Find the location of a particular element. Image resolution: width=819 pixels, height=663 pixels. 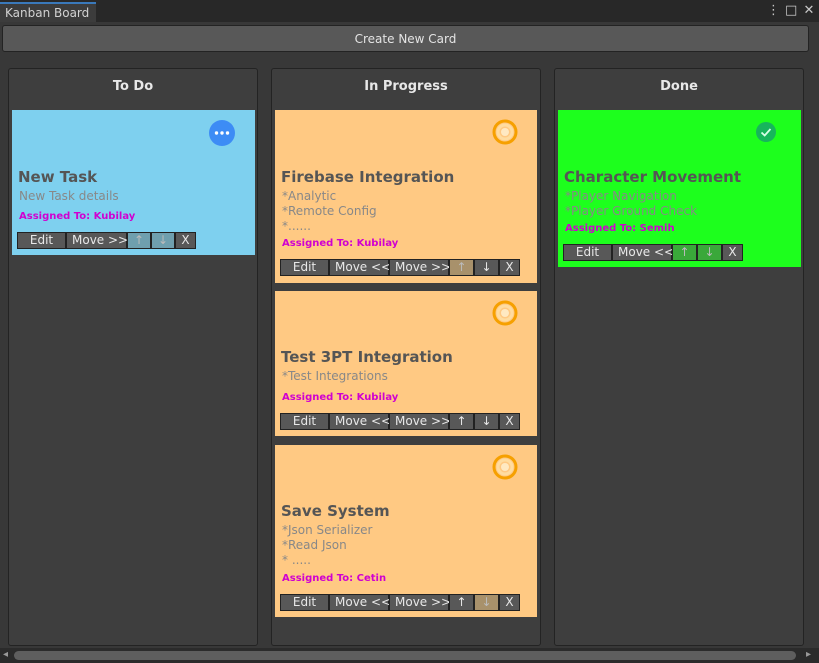

card-detail: *Read Json is located at coordinates (314, 545).